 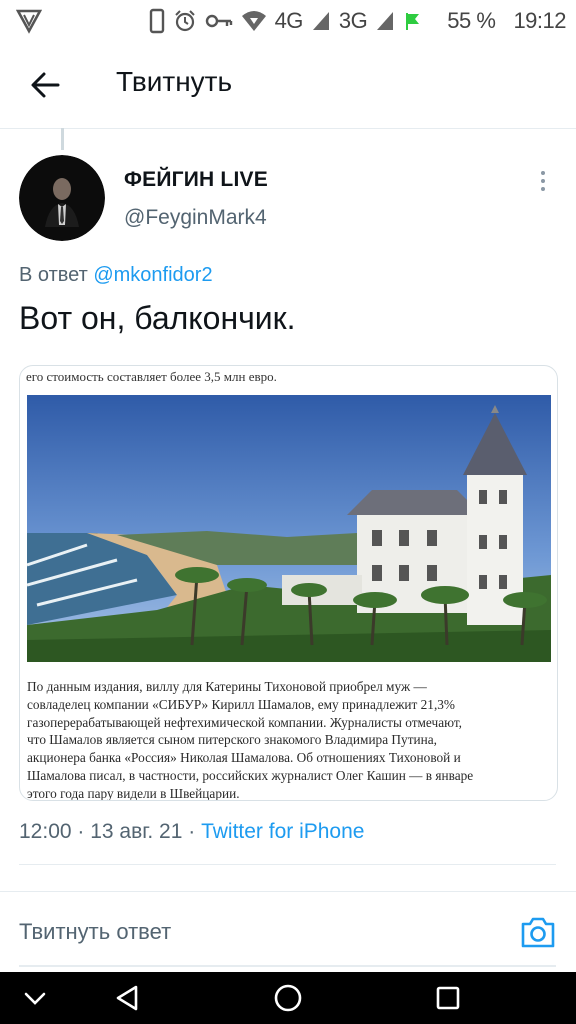 What do you see at coordinates (157, 318) in the screenshot?
I see `tweet-text: Вот он, балкончик.` at bounding box center [157, 318].